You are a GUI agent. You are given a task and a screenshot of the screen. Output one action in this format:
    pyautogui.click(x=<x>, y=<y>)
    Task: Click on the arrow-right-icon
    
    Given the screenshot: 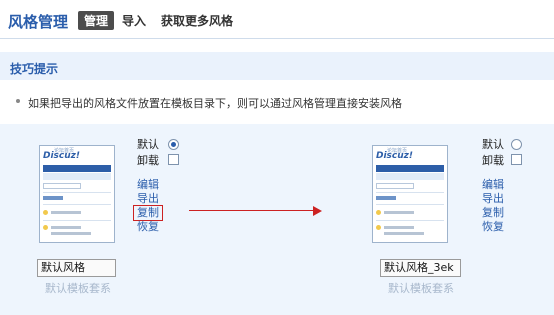 What is the action you would take?
    pyautogui.click(x=317, y=211)
    